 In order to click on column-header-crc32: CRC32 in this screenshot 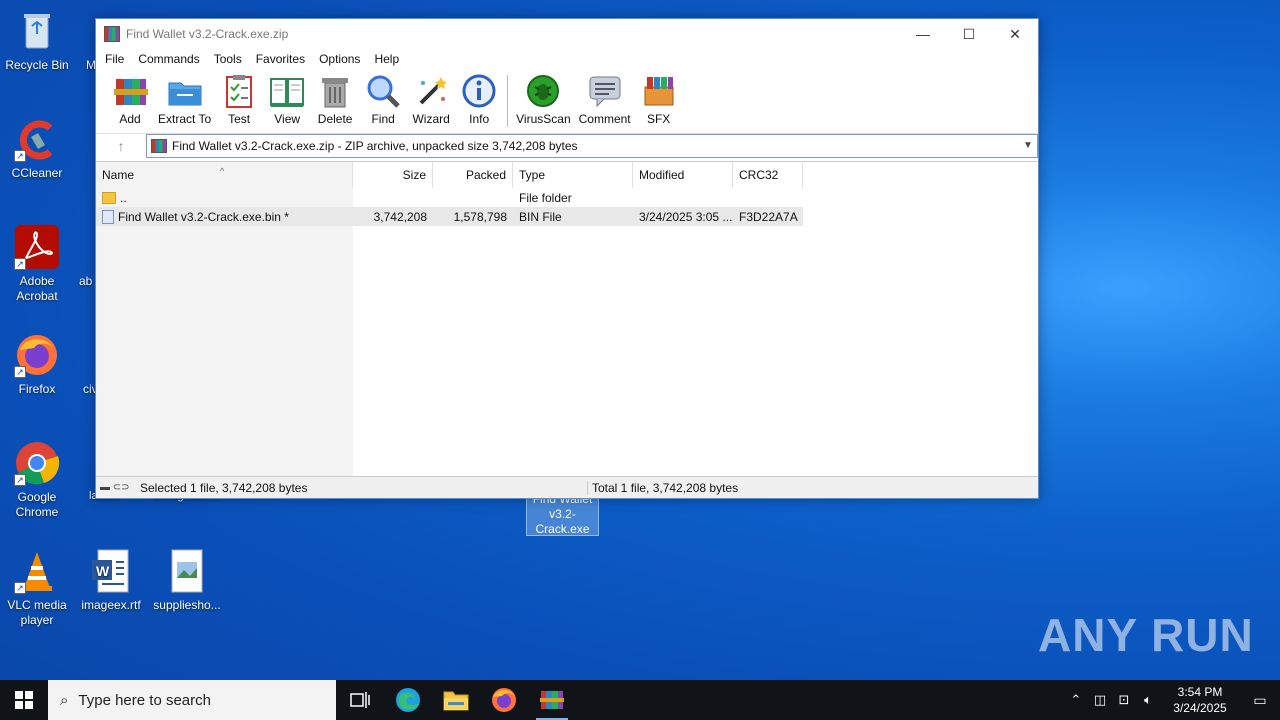, I will do `click(768, 175)`.